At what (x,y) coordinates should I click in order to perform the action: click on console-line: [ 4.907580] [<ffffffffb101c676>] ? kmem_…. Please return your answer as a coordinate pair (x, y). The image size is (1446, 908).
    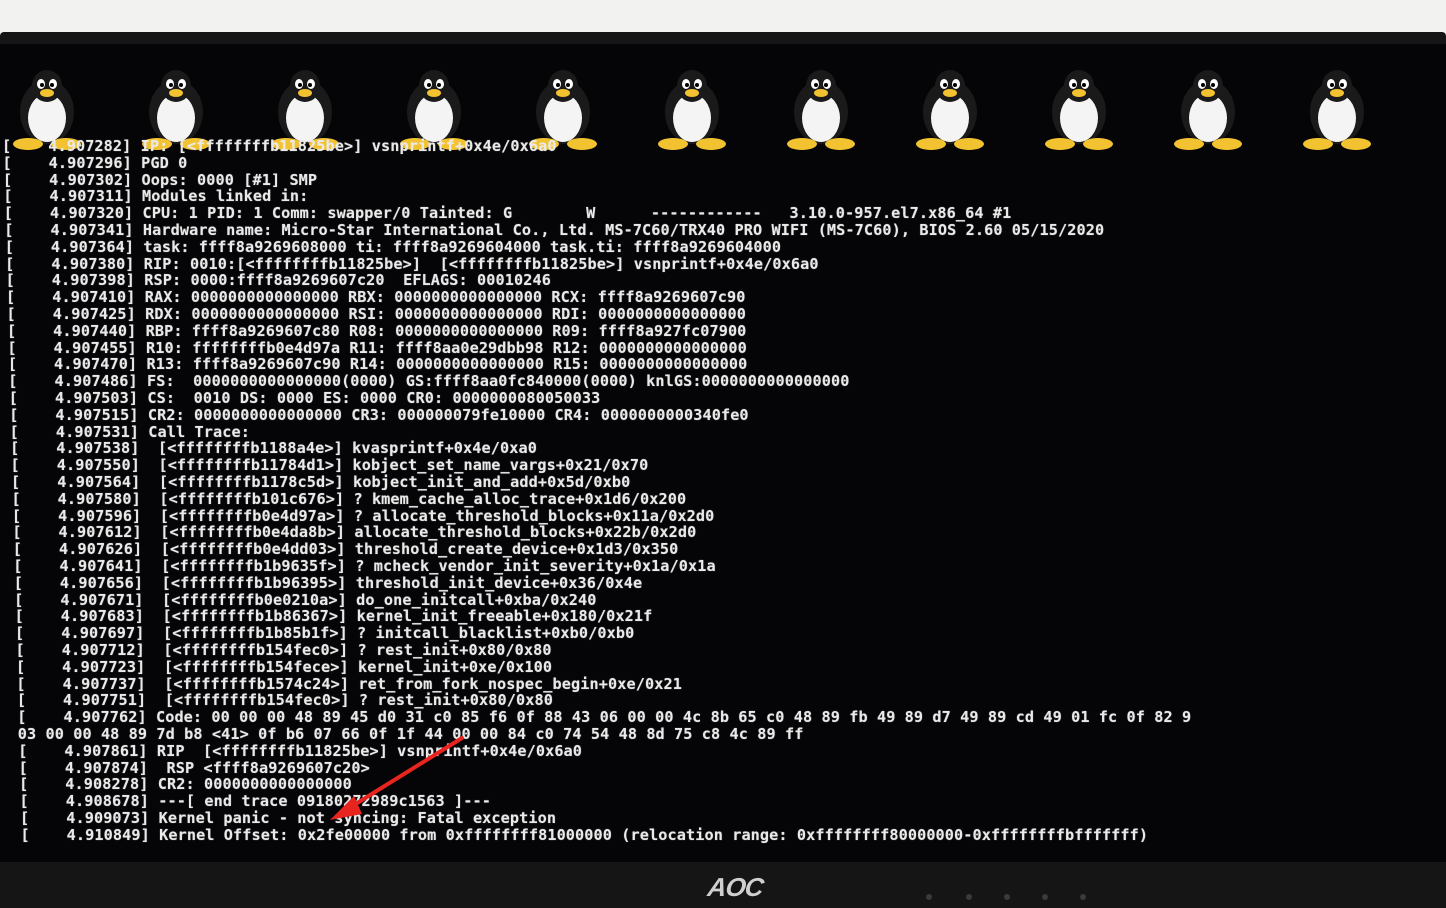
    Looking at the image, I should click on (349, 498).